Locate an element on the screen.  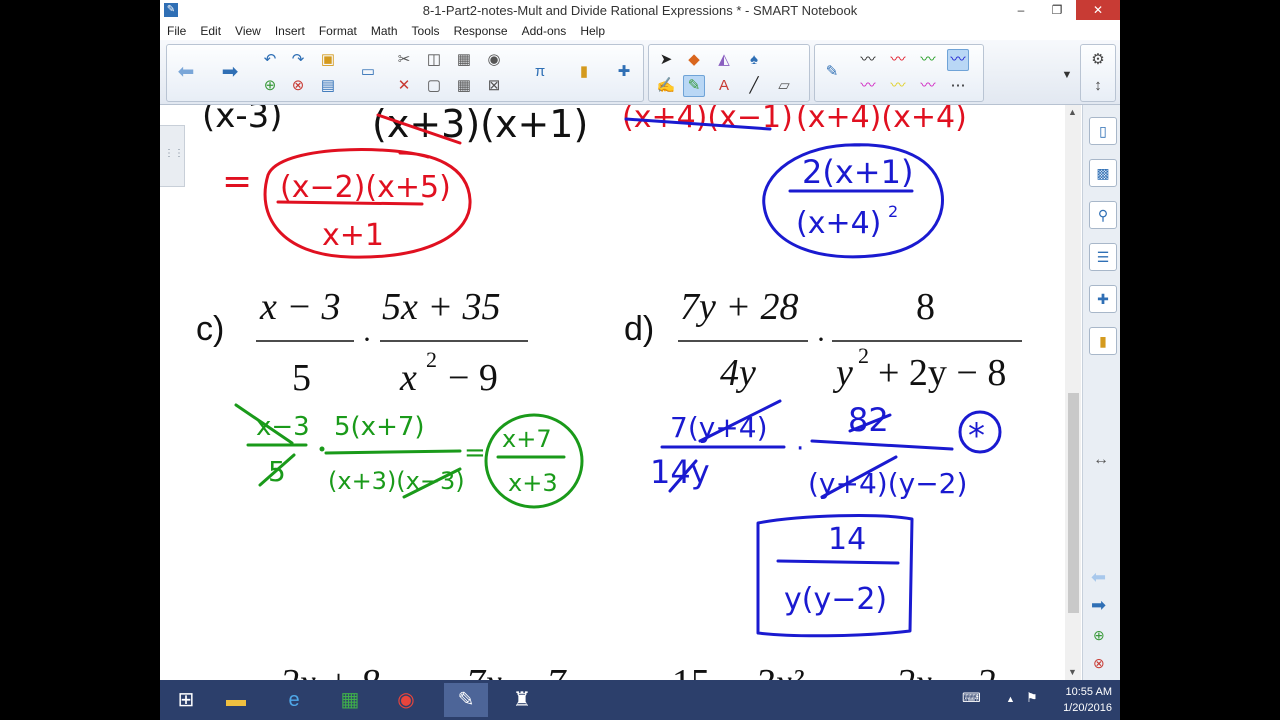
resize-horizontal-icon: ↔ is located at coordinates (1101, 460).